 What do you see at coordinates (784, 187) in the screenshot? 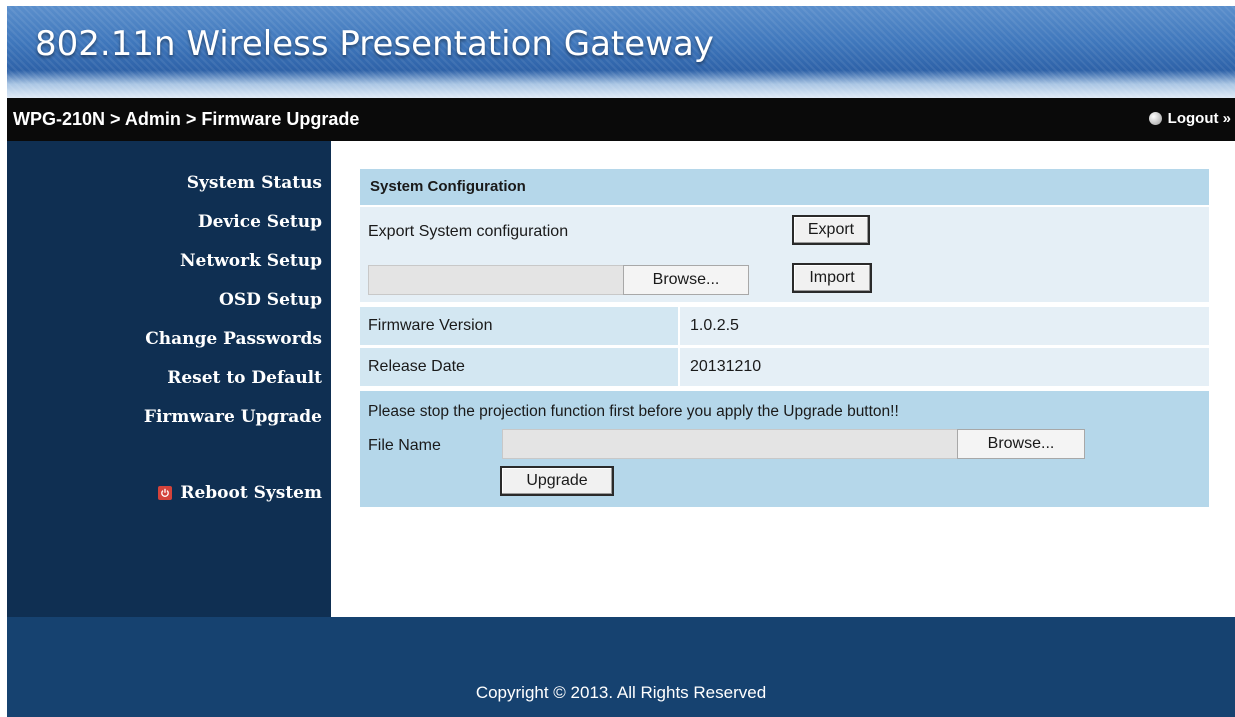
I see `system-configuration-header: System Configuration` at bounding box center [784, 187].